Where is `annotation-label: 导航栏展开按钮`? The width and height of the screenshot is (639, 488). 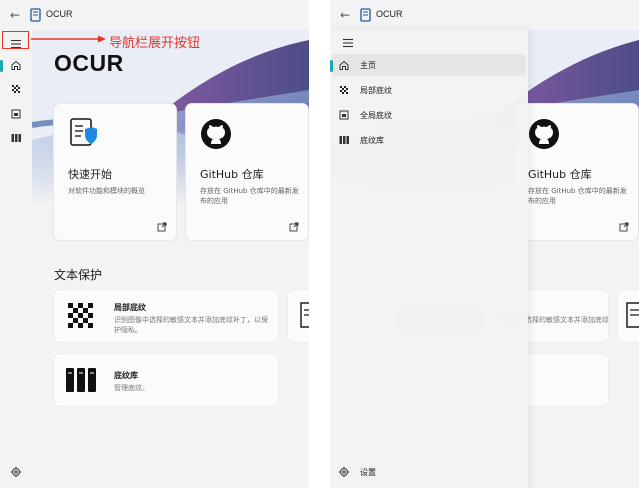 annotation-label: 导航栏展开按钮 is located at coordinates (155, 43).